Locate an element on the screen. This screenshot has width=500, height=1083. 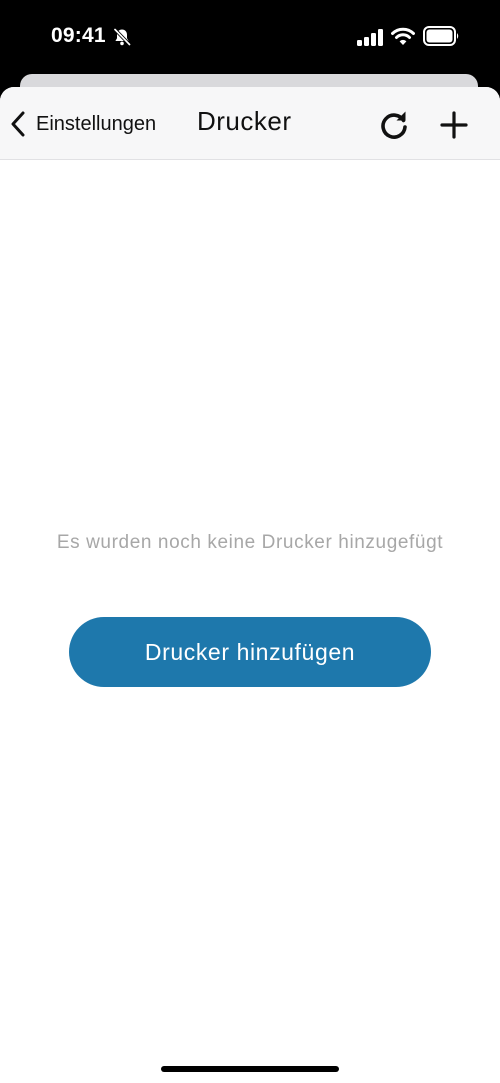
wifi-icon is located at coordinates (403, 36).